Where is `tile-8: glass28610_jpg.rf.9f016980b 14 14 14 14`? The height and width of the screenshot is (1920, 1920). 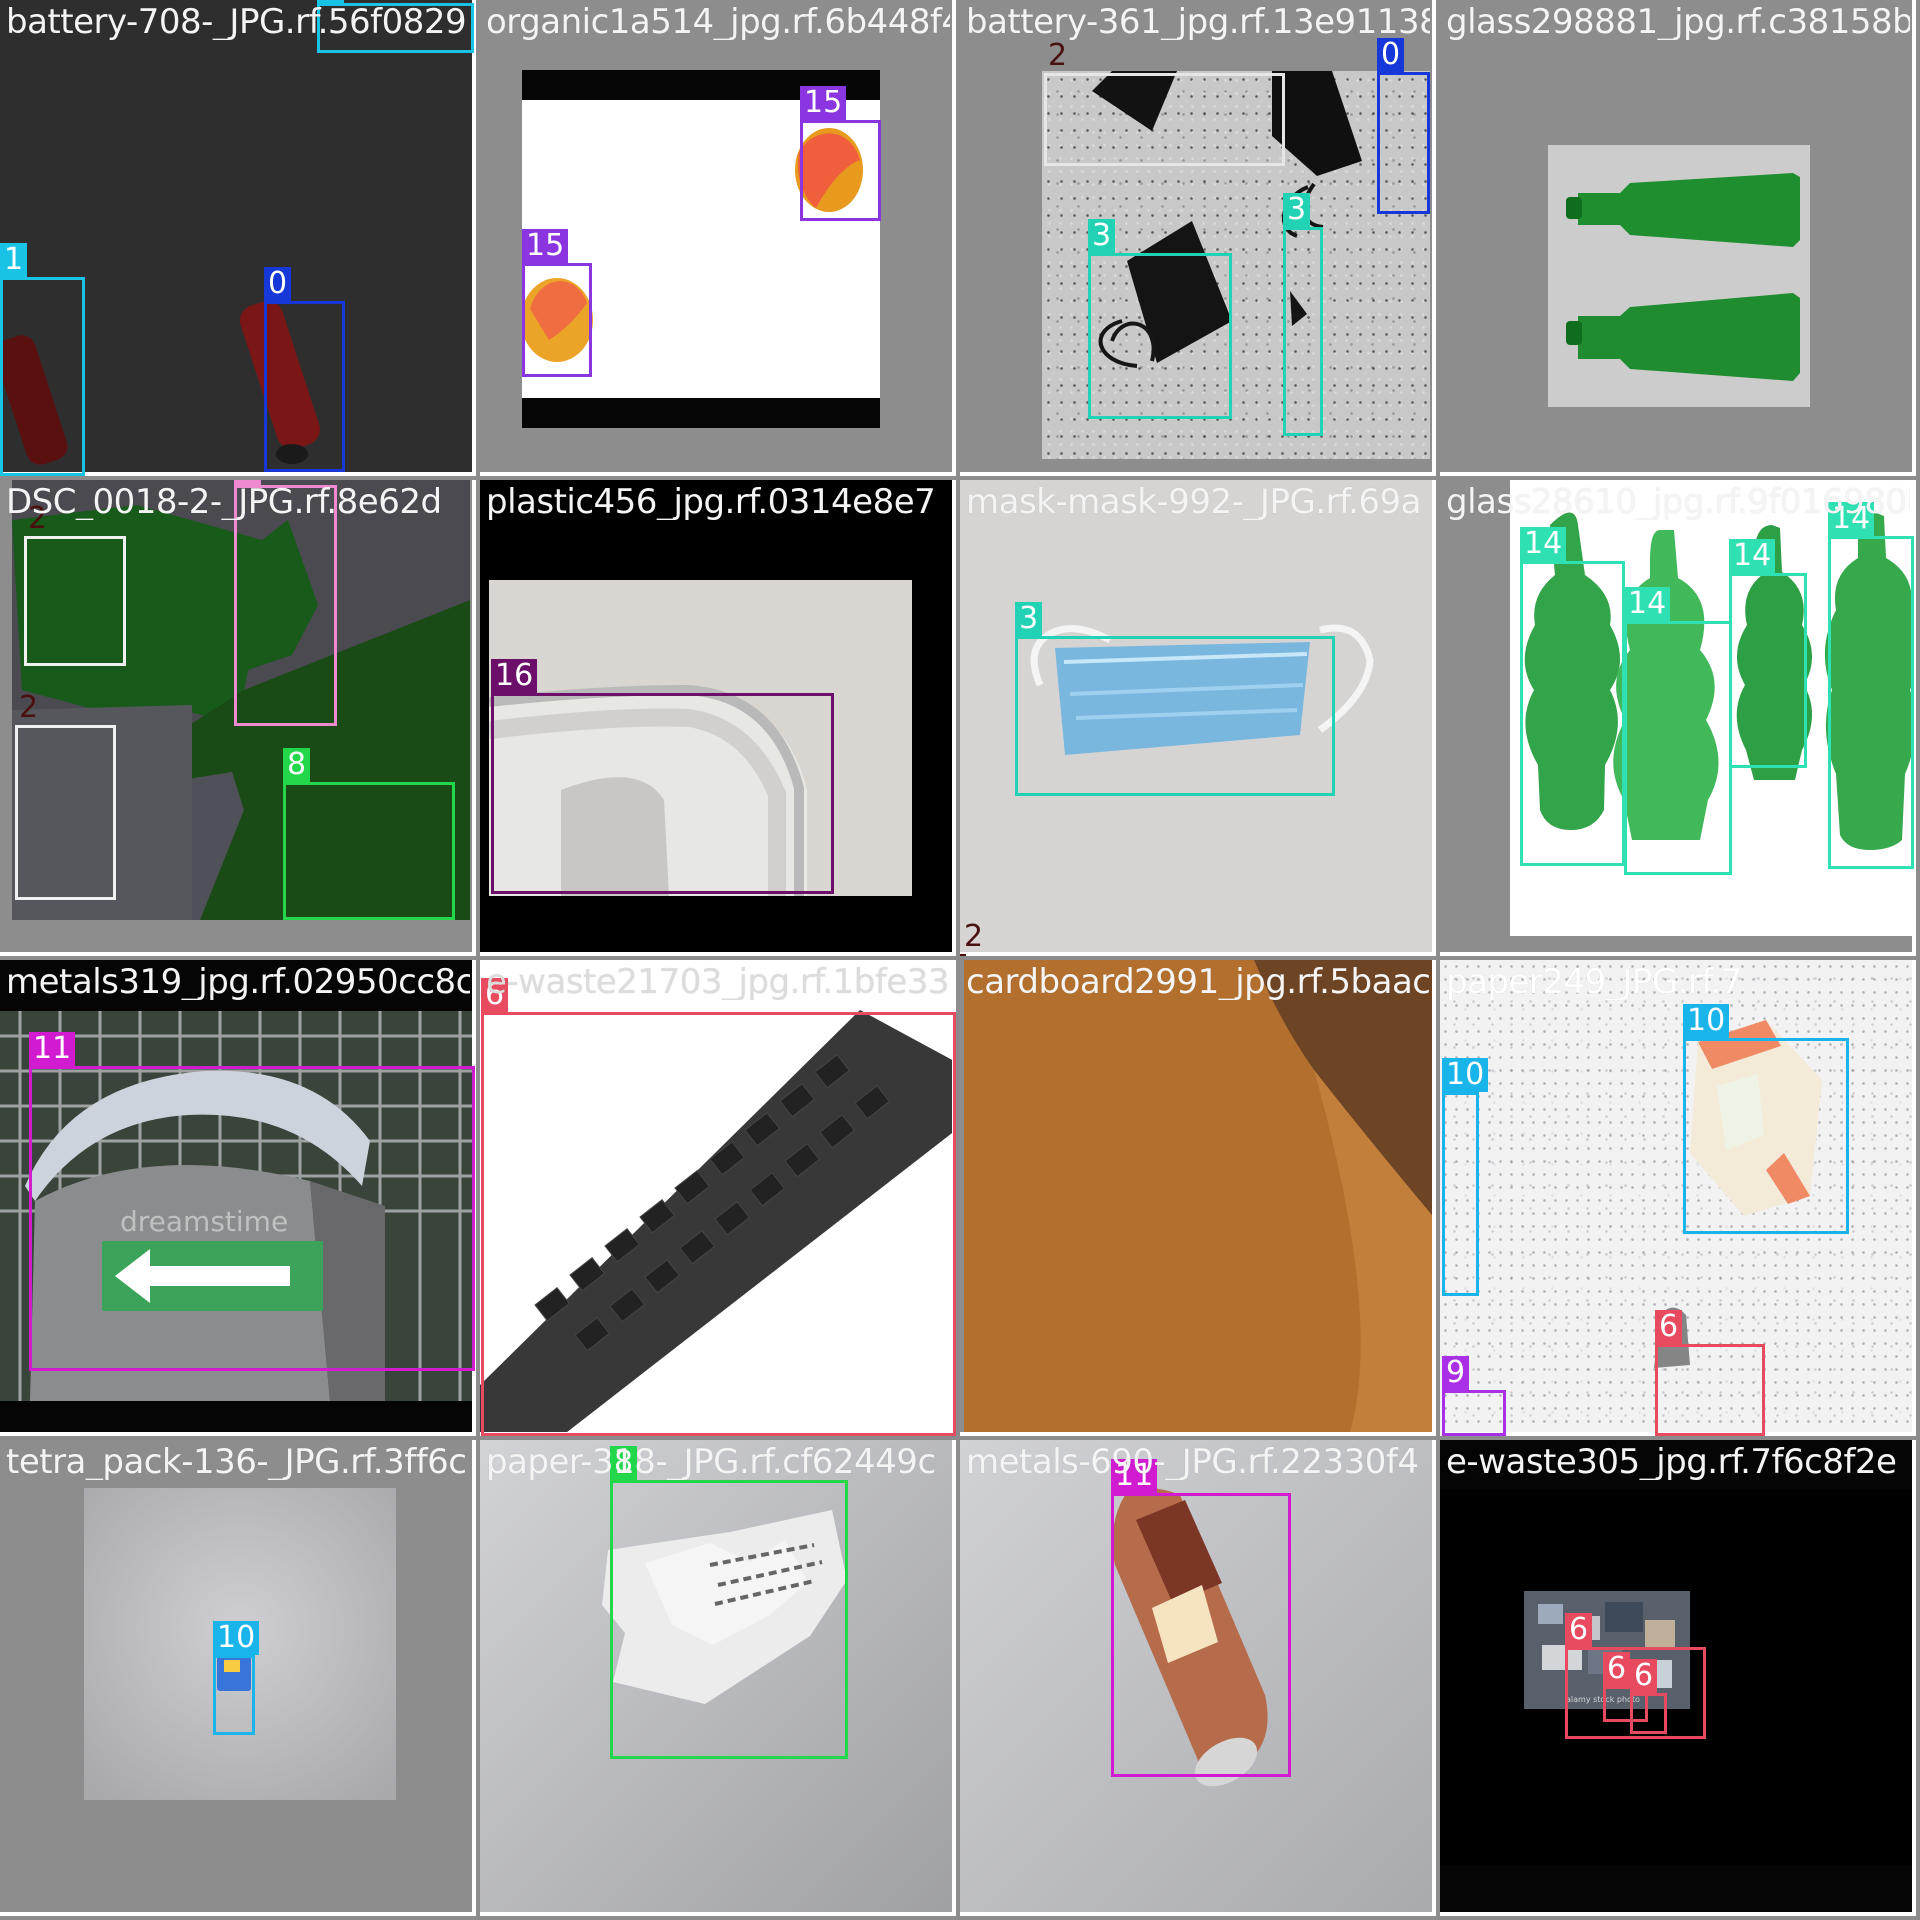 tile-8: glass28610_jpg.rf.9f016980b 14 14 14 14 is located at coordinates (1678, 718).